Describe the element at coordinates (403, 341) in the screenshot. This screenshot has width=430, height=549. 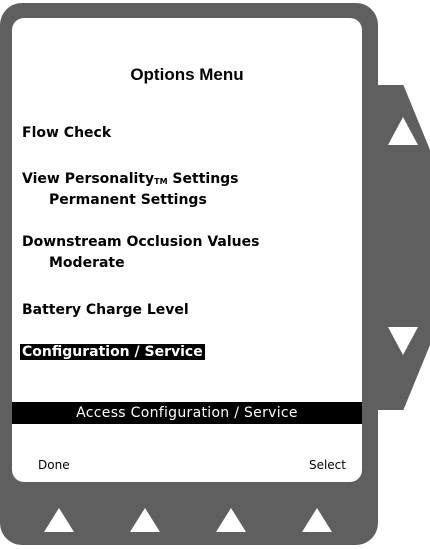
I see `down-arrow-icon` at that location.